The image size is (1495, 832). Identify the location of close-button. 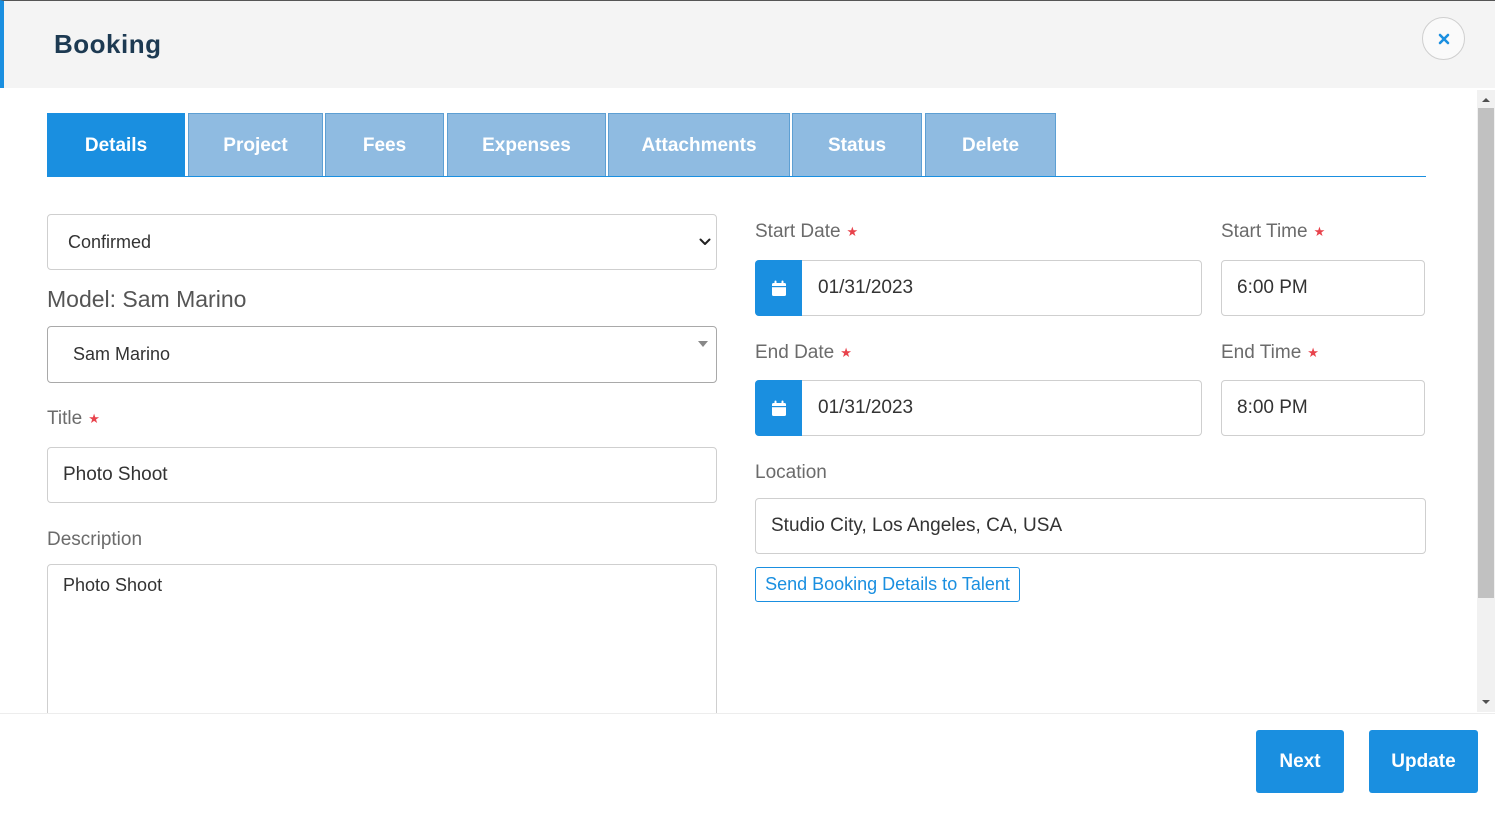
(1443, 38).